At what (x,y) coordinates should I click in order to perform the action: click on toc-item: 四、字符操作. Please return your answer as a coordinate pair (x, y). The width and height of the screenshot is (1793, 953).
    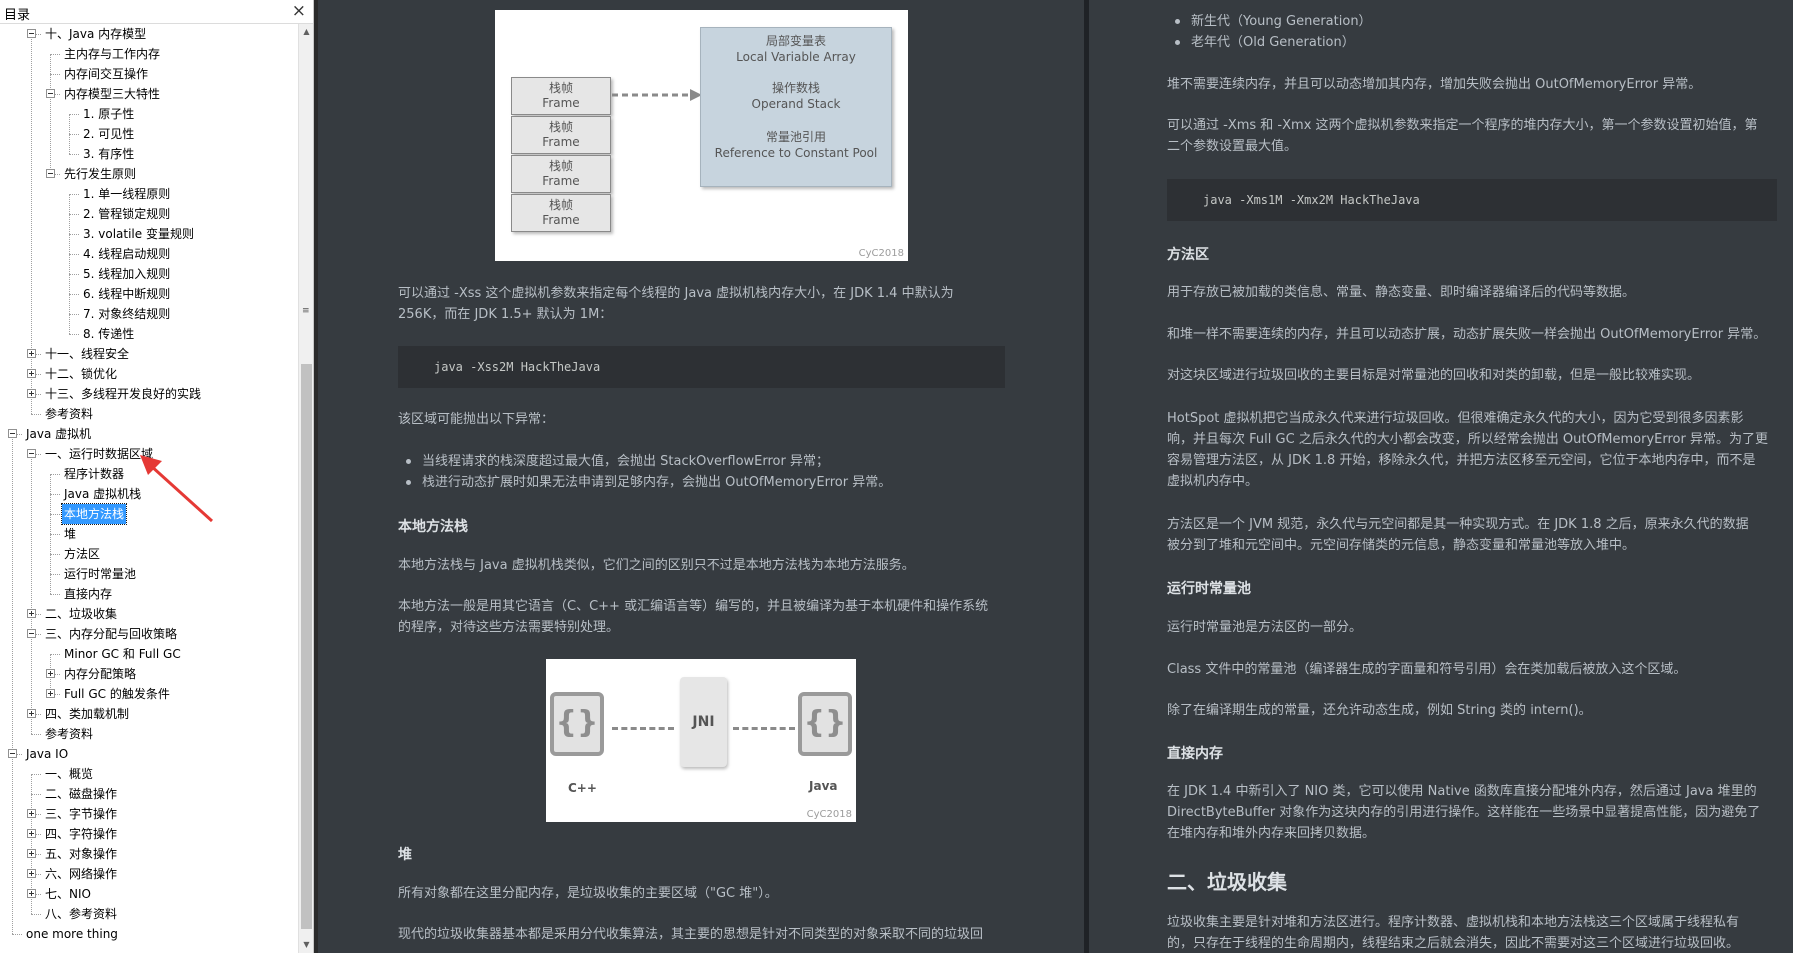
    Looking at the image, I should click on (149, 834).